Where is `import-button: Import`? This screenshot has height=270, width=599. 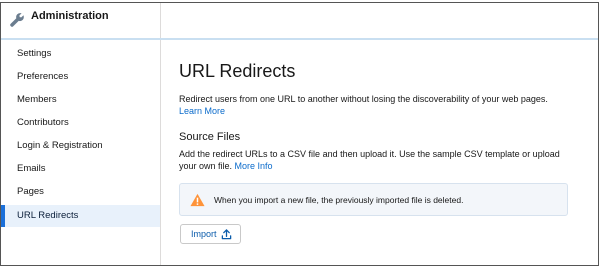 import-button: Import is located at coordinates (210, 234).